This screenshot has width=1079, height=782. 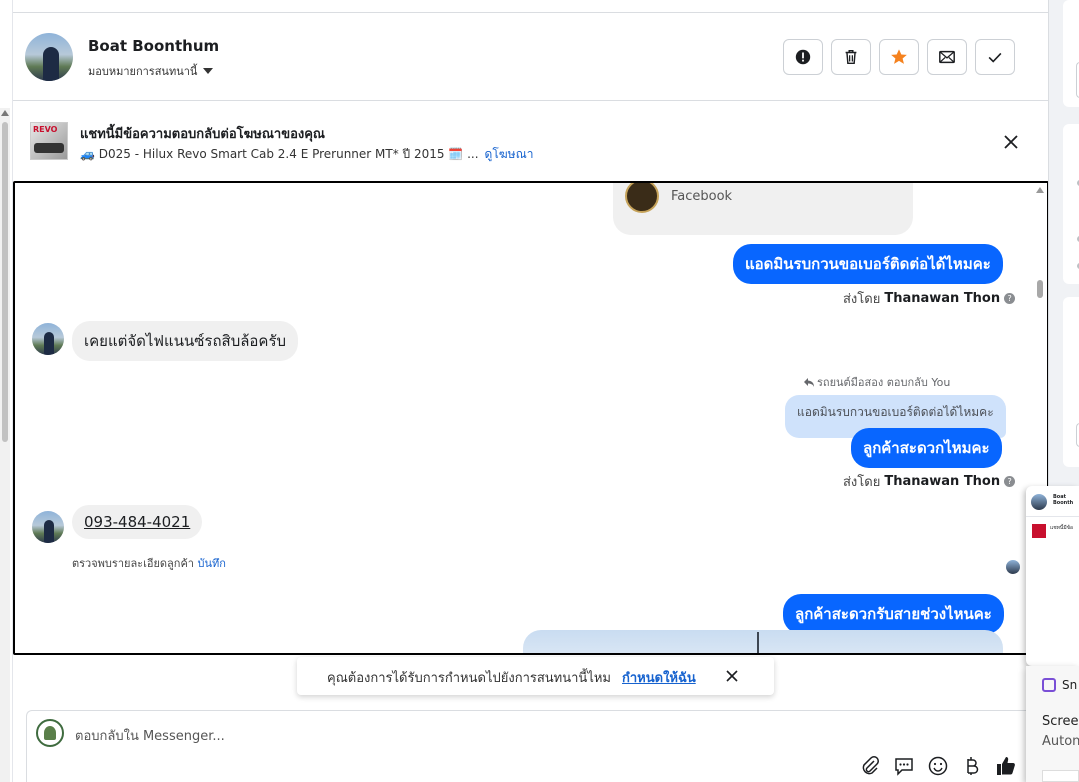 What do you see at coordinates (137, 522) in the screenshot?
I see `phone-number-message: 093-484-4021` at bounding box center [137, 522].